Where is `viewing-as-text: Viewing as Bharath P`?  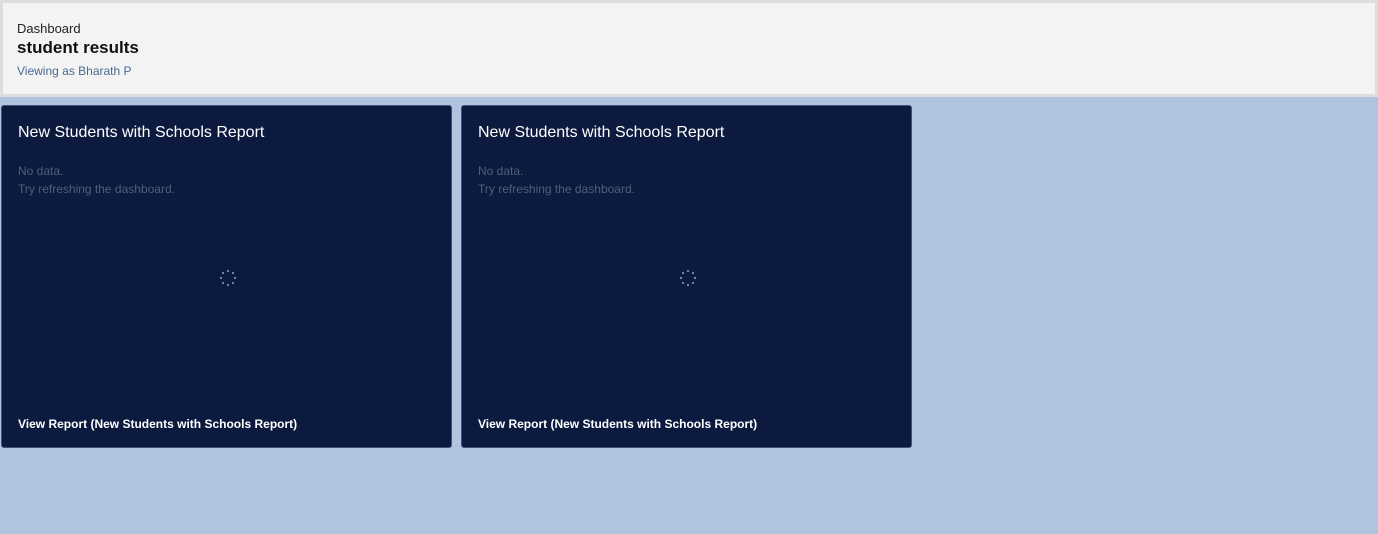 viewing-as-text: Viewing as Bharath P is located at coordinates (74, 71).